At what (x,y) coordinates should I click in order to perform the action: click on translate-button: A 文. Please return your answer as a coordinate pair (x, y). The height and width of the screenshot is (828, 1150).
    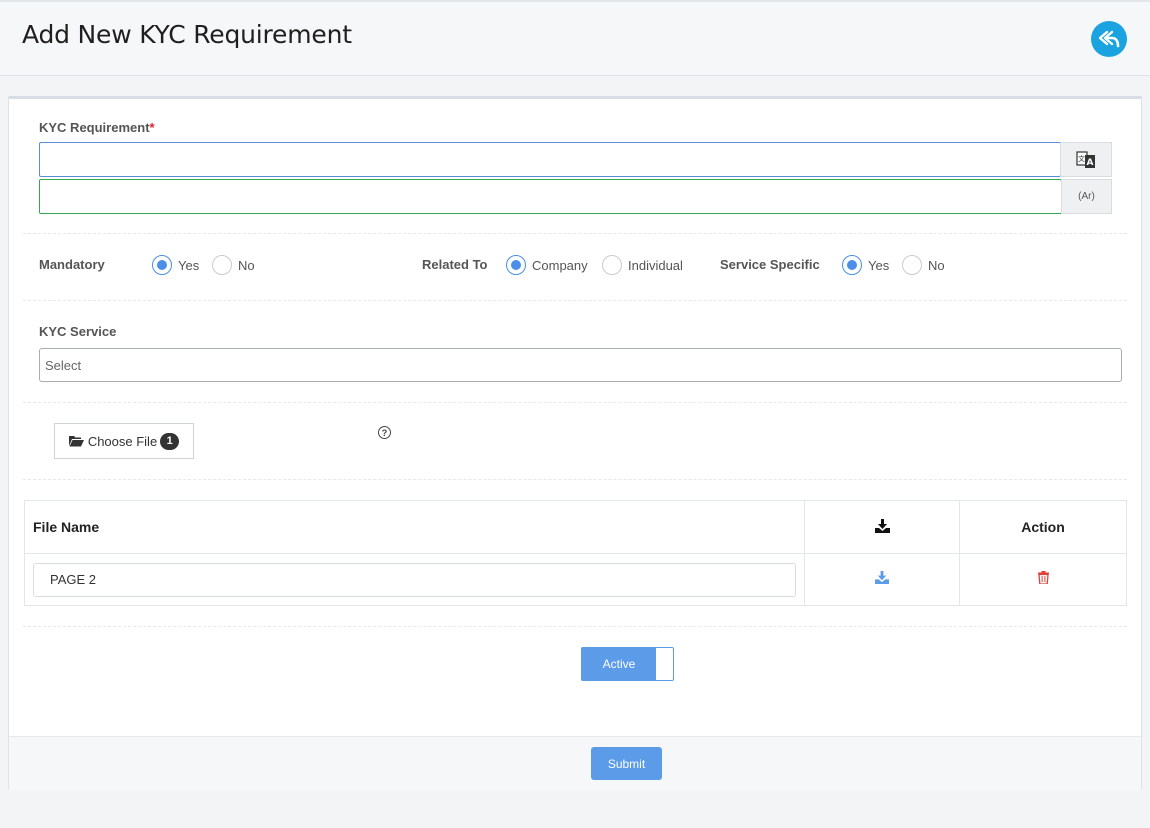
    Looking at the image, I should click on (1086, 159).